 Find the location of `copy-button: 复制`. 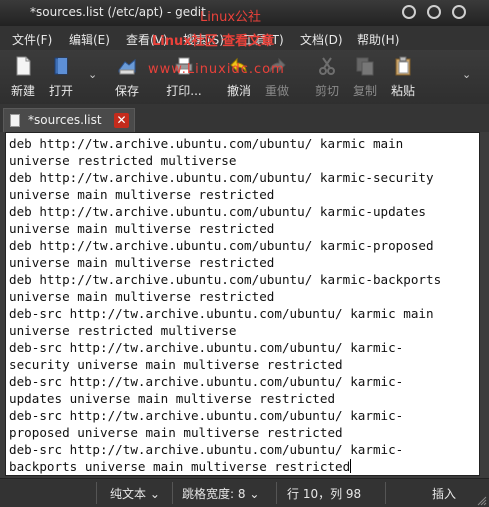

copy-button: 复制 is located at coordinates (365, 77).